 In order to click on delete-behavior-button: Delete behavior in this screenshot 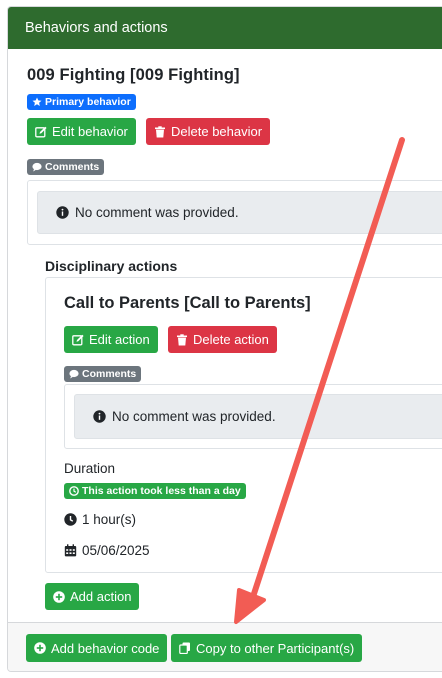, I will do `click(208, 131)`.